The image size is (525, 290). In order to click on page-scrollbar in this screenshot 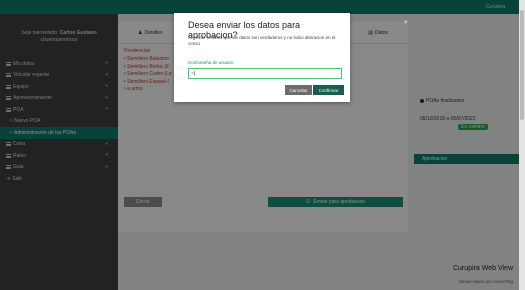, I will do `click(522, 145)`.